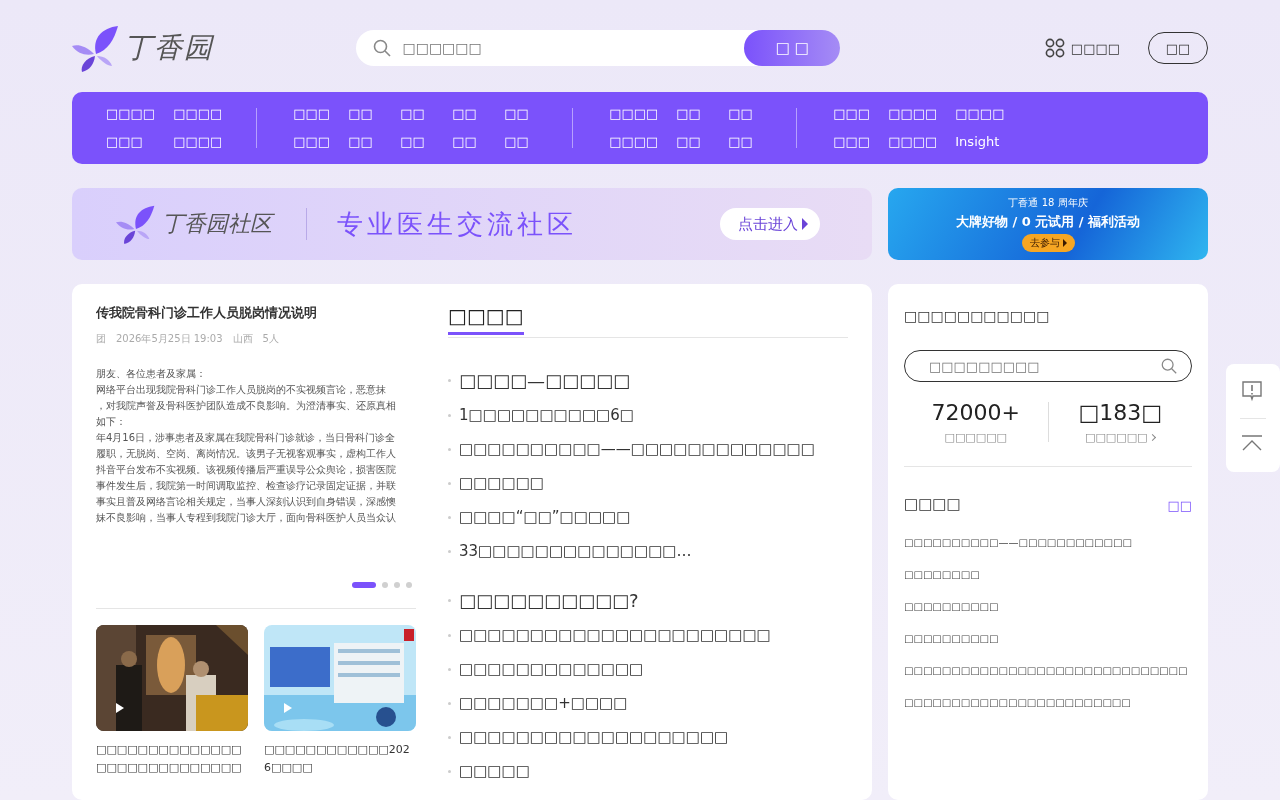  What do you see at coordinates (1120, 412) in the screenshot?
I see `stat-value: □183□` at bounding box center [1120, 412].